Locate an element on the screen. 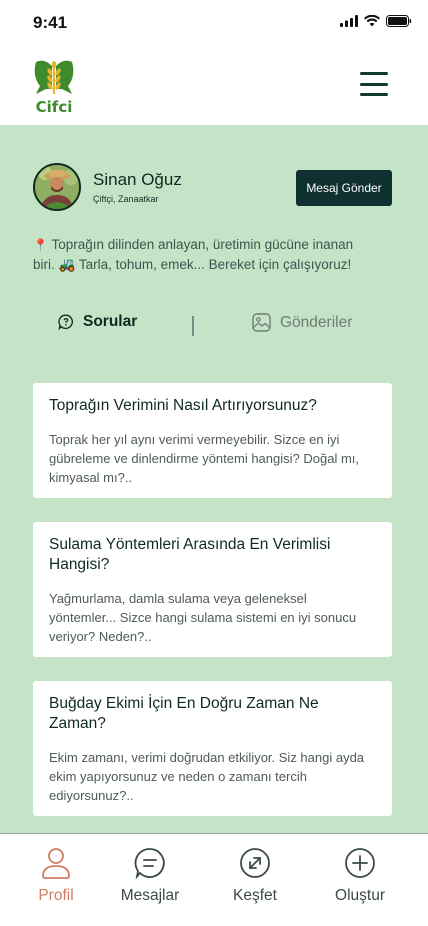 The width and height of the screenshot is (428, 926). tab-posts: Gönderiler is located at coordinates (302, 322).